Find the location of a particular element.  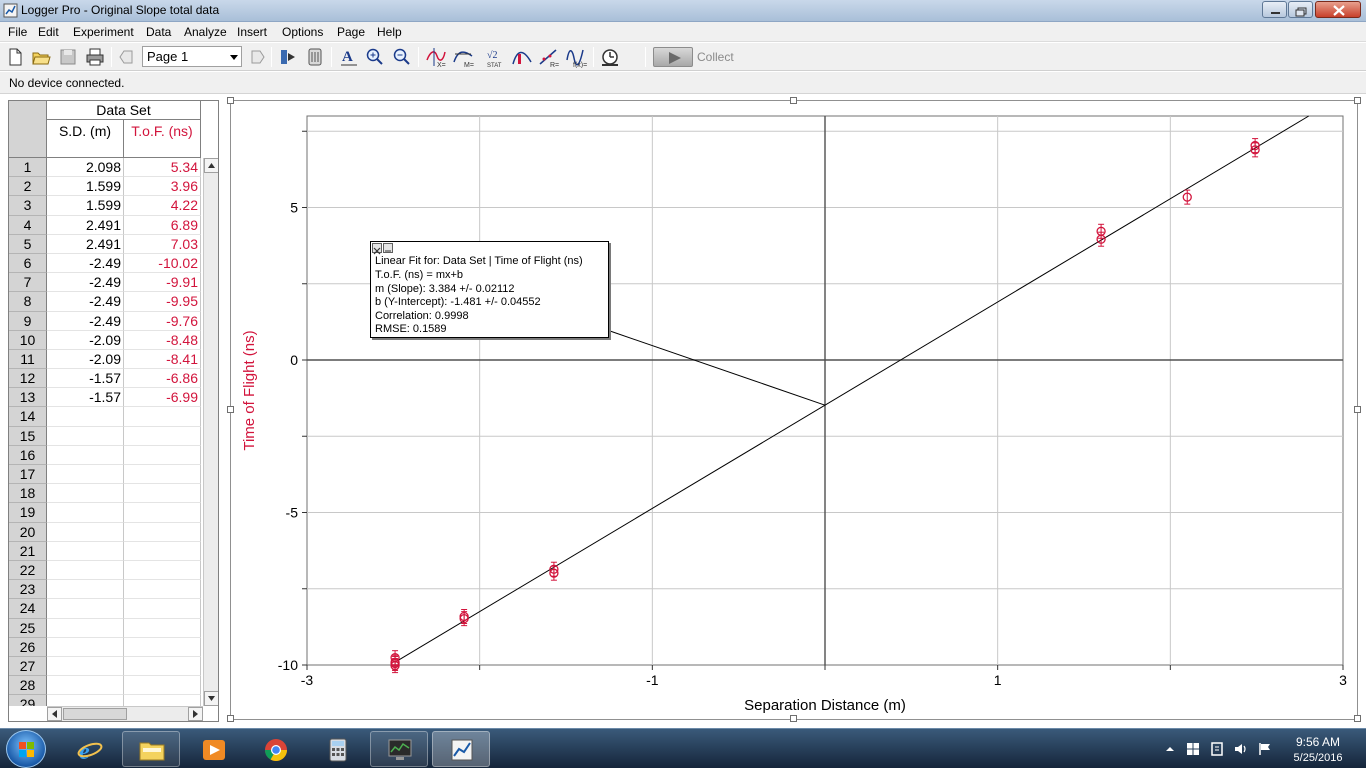

cell-separation-distance: -2.09 is located at coordinates (85, 340).